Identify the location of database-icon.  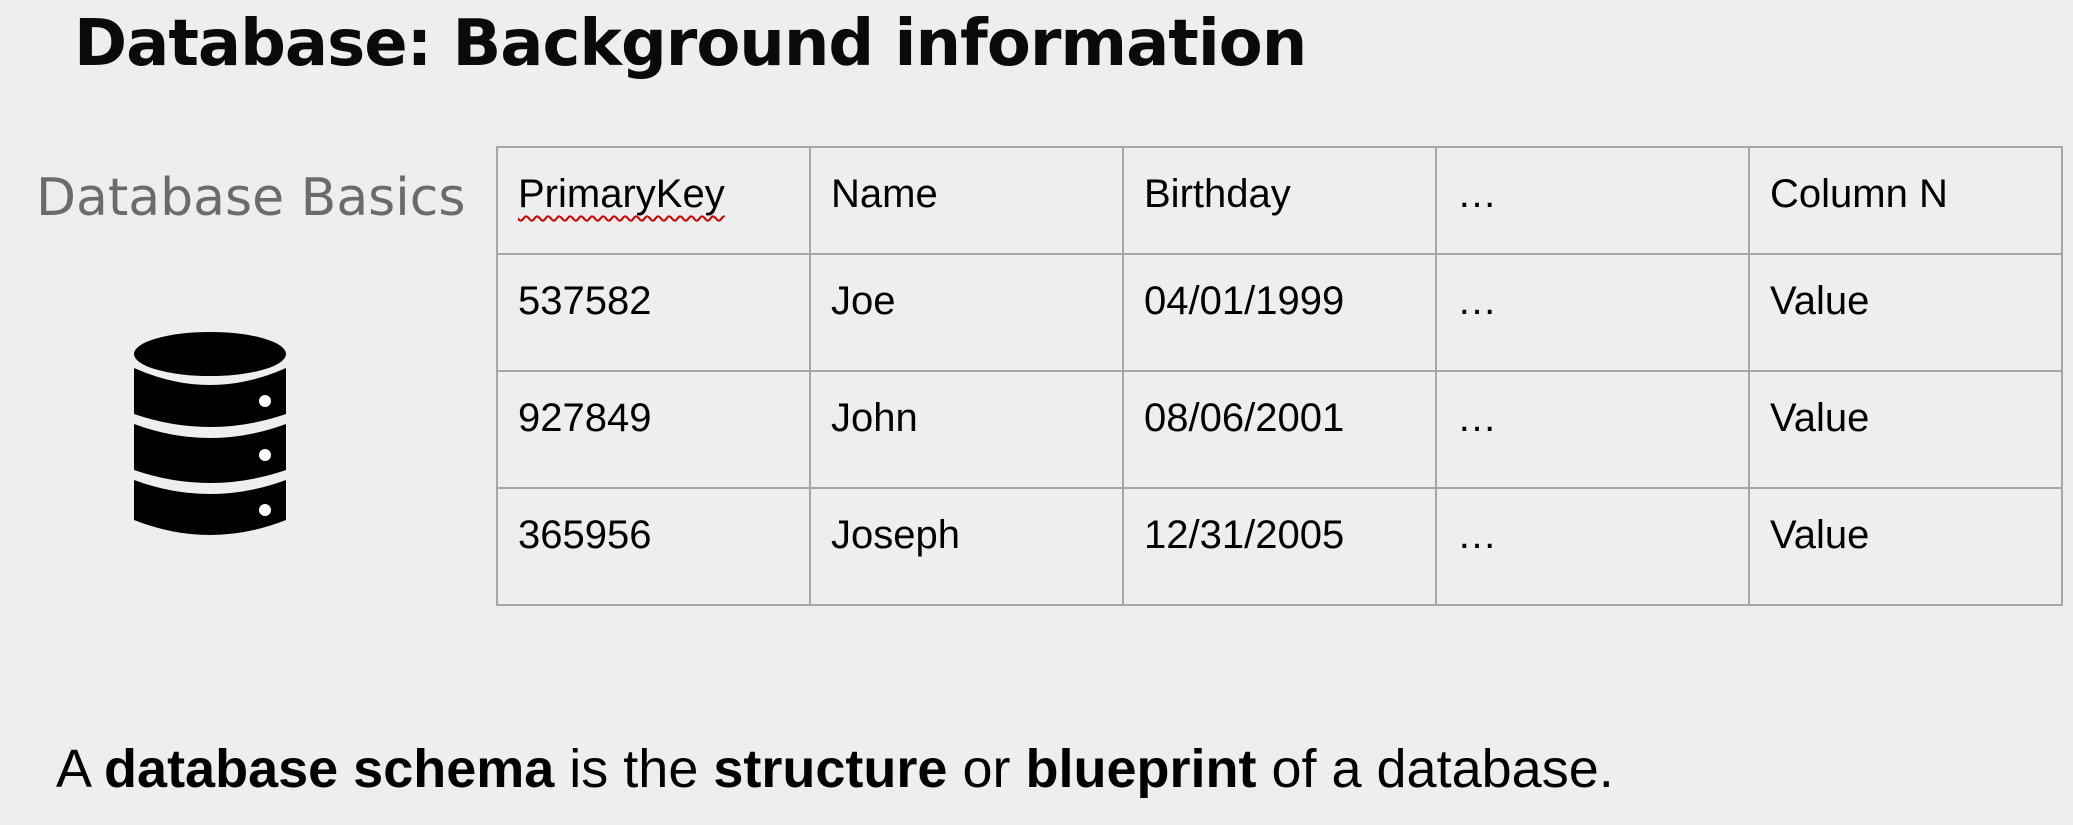
(210, 433).